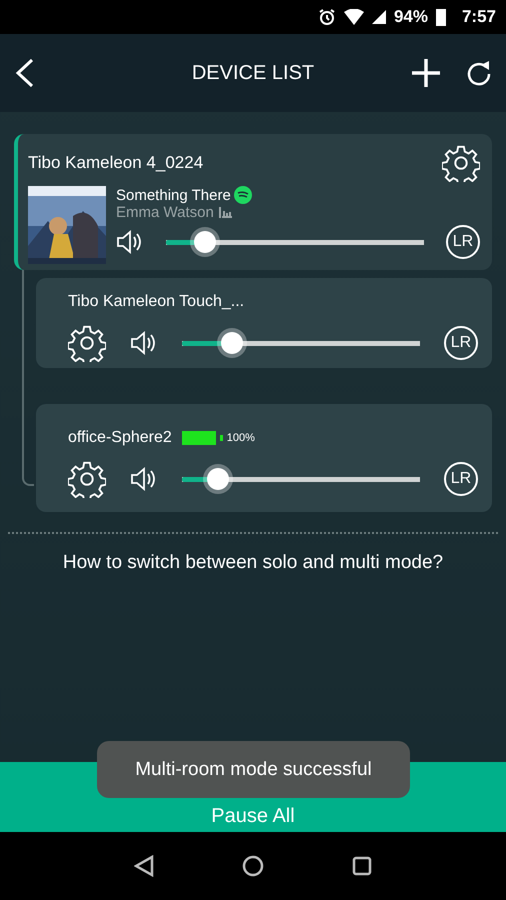  Describe the element at coordinates (253, 769) in the screenshot. I see `mode-toast: Multi-room mode successful` at that location.